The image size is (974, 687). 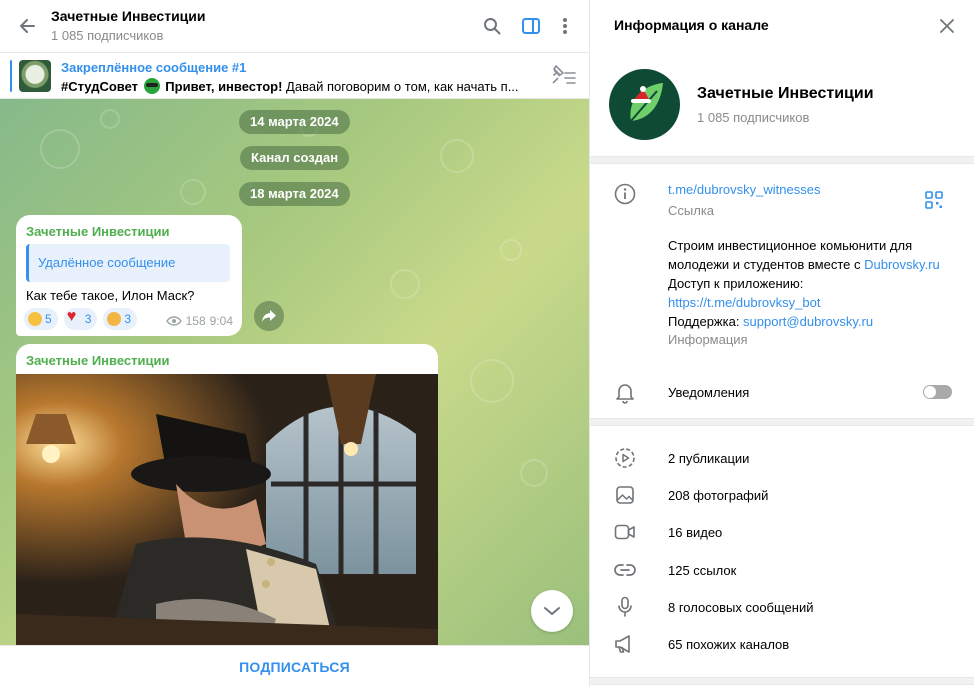 I want to click on sidebar-panel-icon, so click(x=531, y=26).